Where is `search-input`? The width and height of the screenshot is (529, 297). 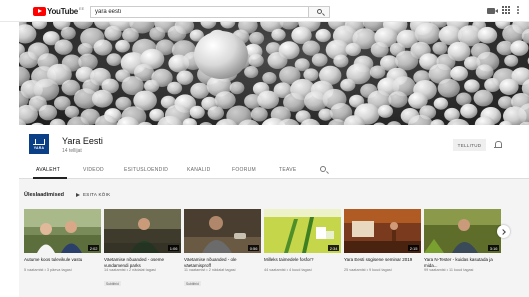 search-input is located at coordinates (199, 12).